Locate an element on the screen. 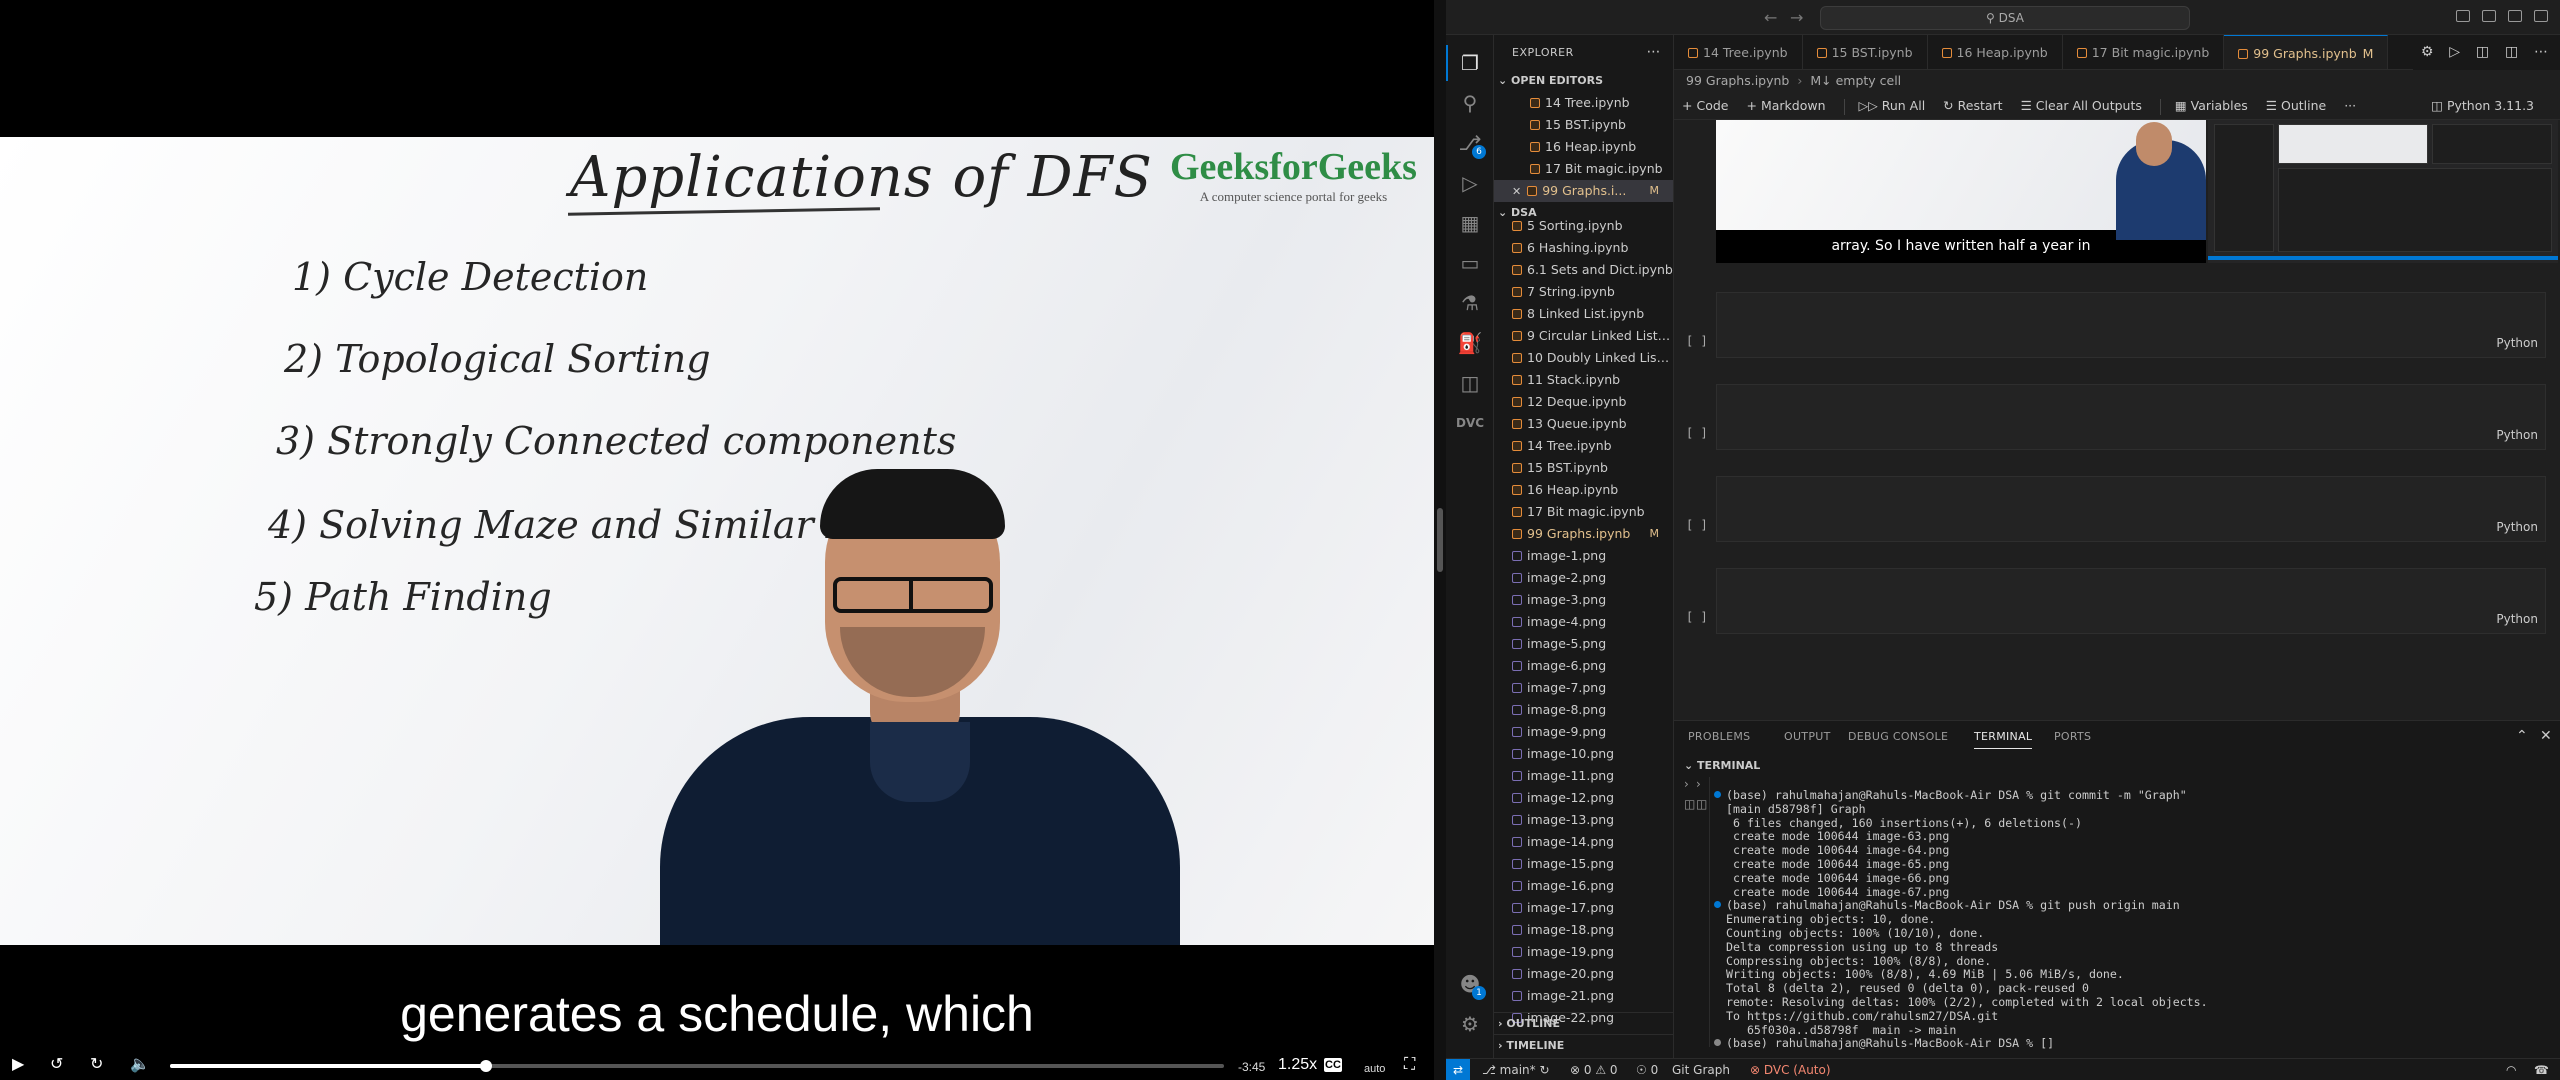 The height and width of the screenshot is (1080, 2560). open-editor-item: ✕ 99 Graphs.i... M is located at coordinates (1583, 191).